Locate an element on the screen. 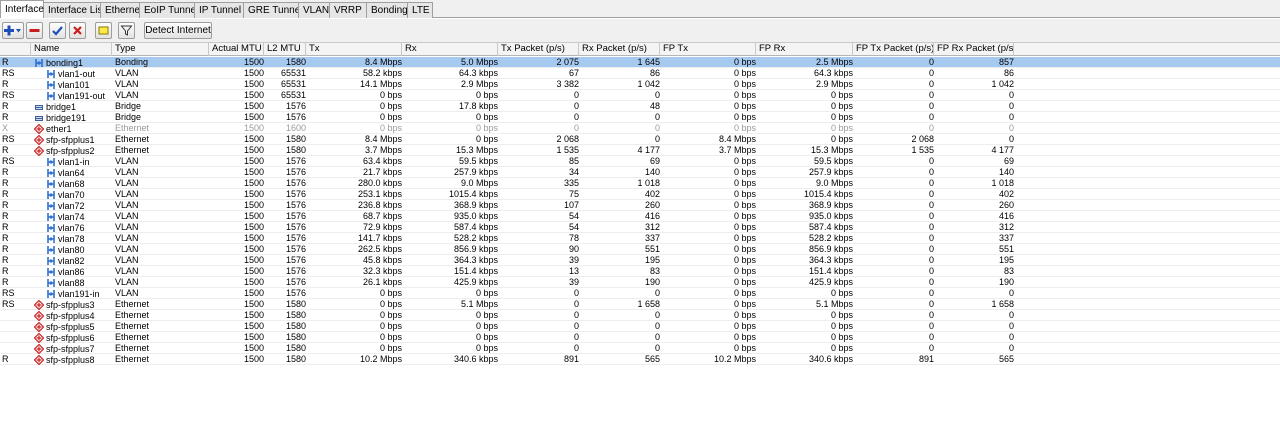 Image resolution: width=1280 pixels, height=429 pixels. tab-interface: Interface is located at coordinates (22, 9).